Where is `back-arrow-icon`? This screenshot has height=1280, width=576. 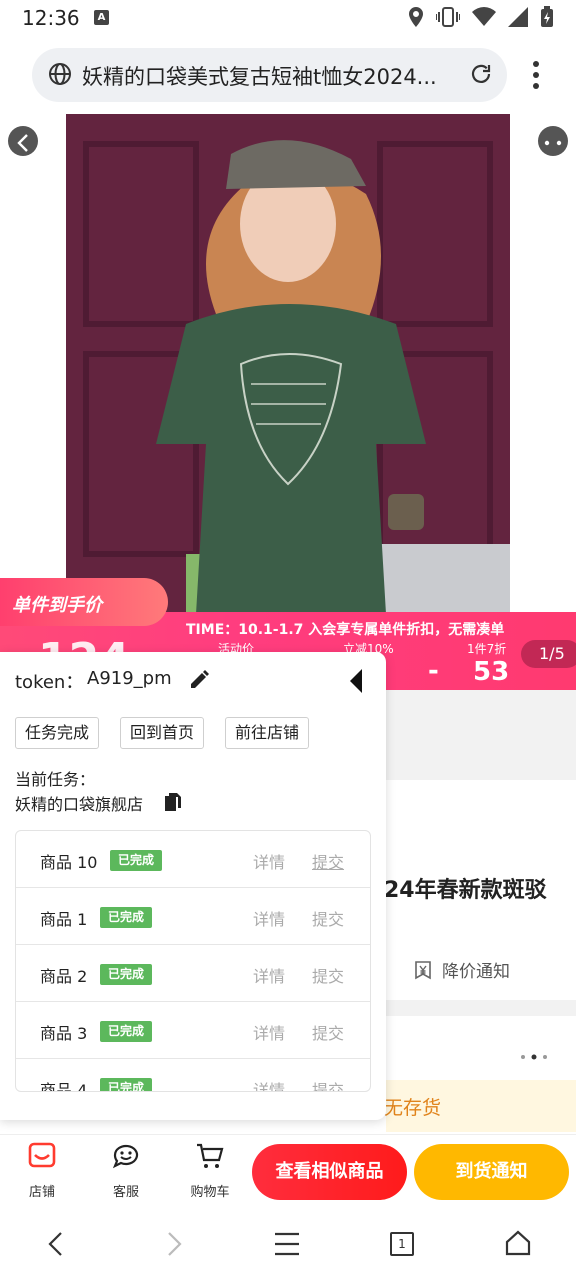
back-arrow-icon is located at coordinates (22, 143).